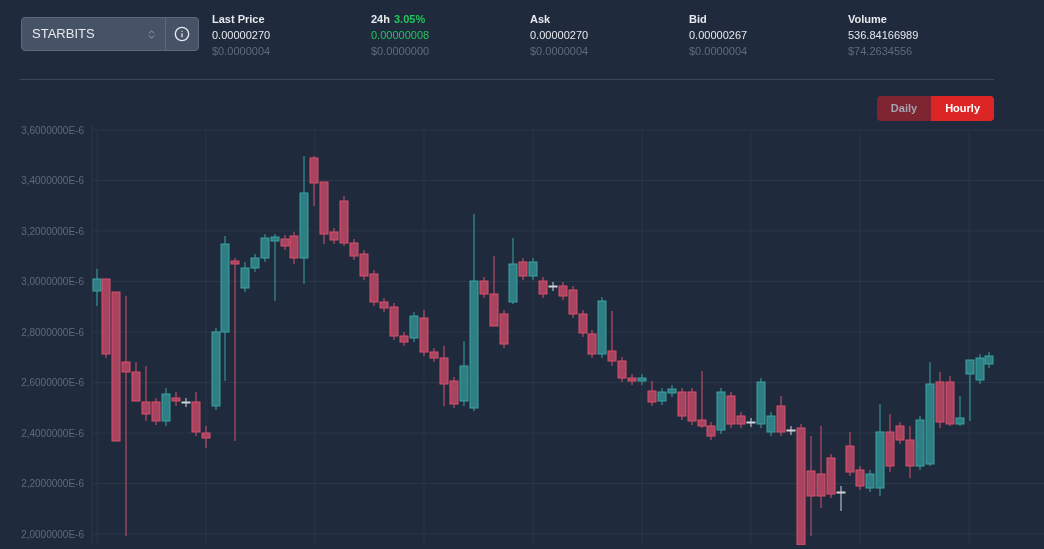  Describe the element at coordinates (409, 19) in the screenshot. I see `change-percent: 3.05%` at that location.